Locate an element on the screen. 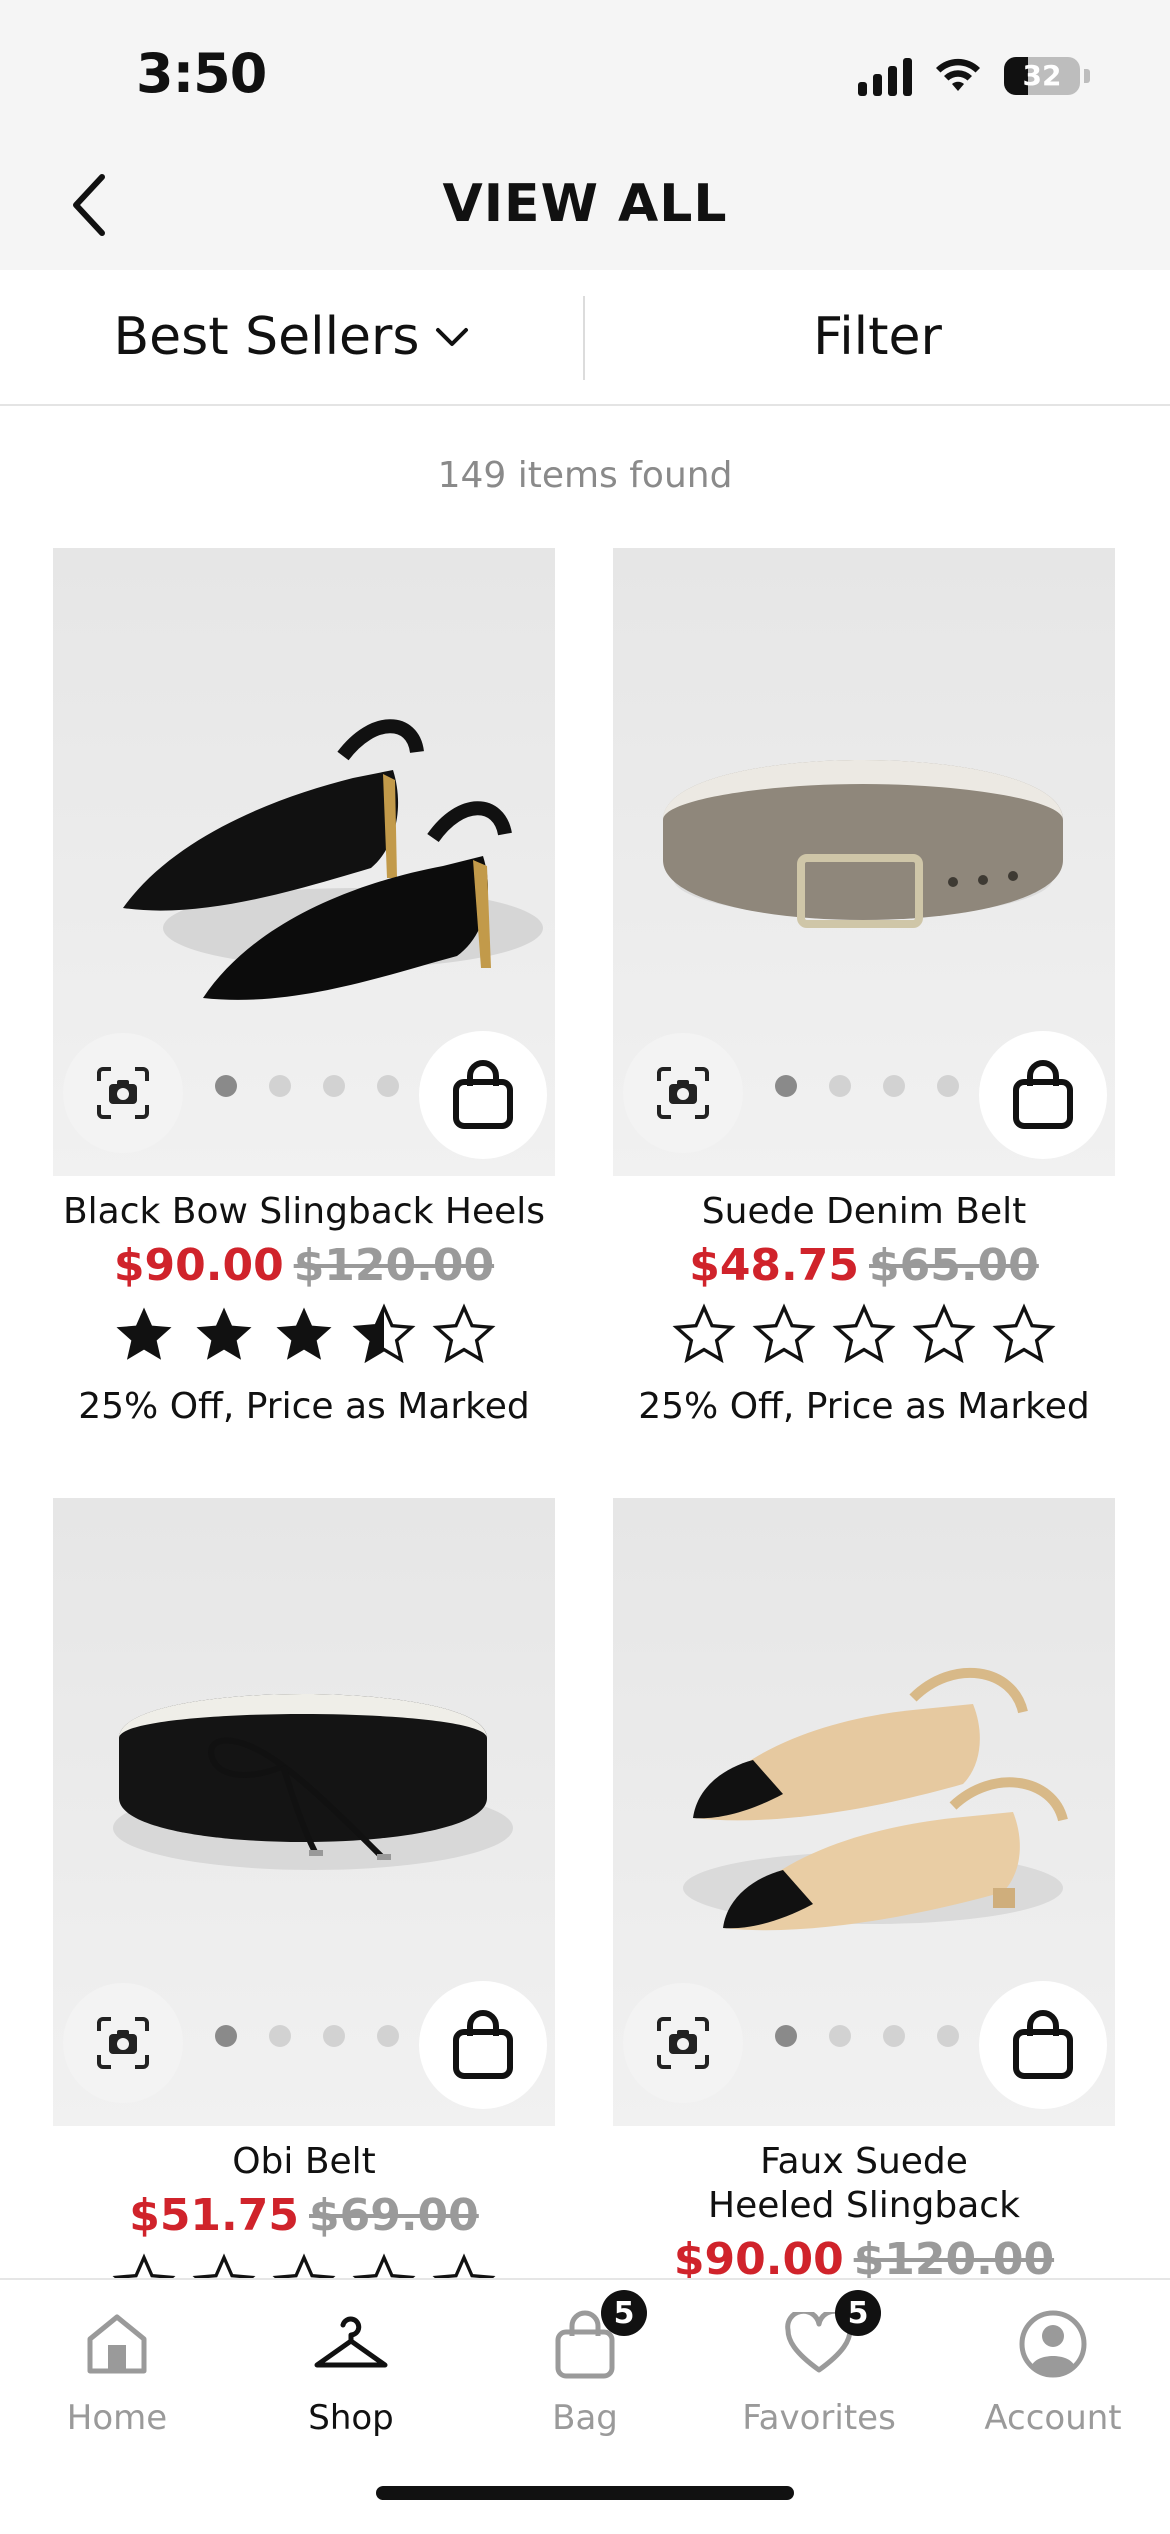  product-card: Obi Belt $51.75 $69.00 is located at coordinates (304, 1908).